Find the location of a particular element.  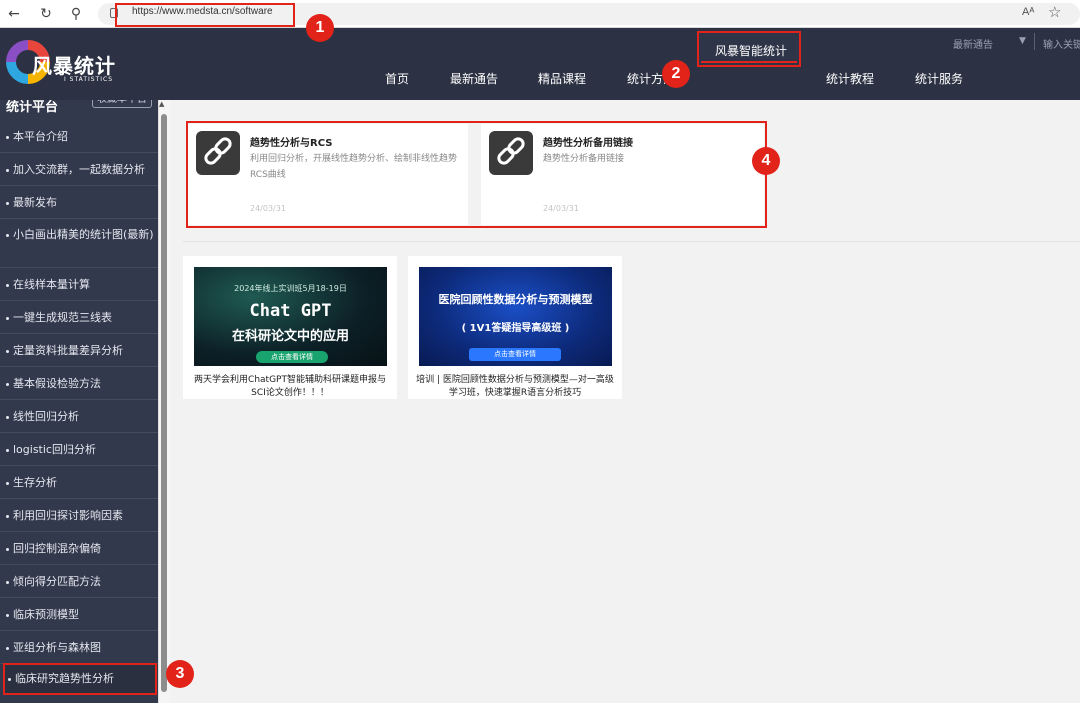

section-divider is located at coordinates (631, 241).